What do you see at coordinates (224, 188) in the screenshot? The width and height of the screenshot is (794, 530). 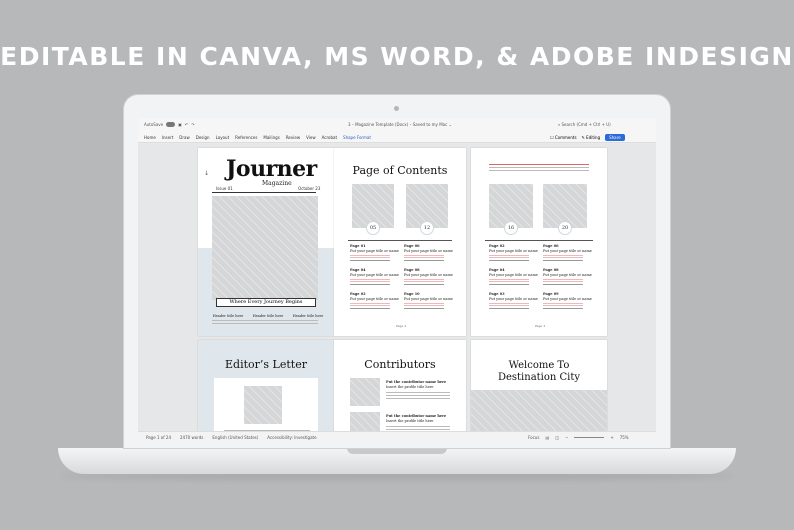 I see `issue-label: Issue 01` at bounding box center [224, 188].